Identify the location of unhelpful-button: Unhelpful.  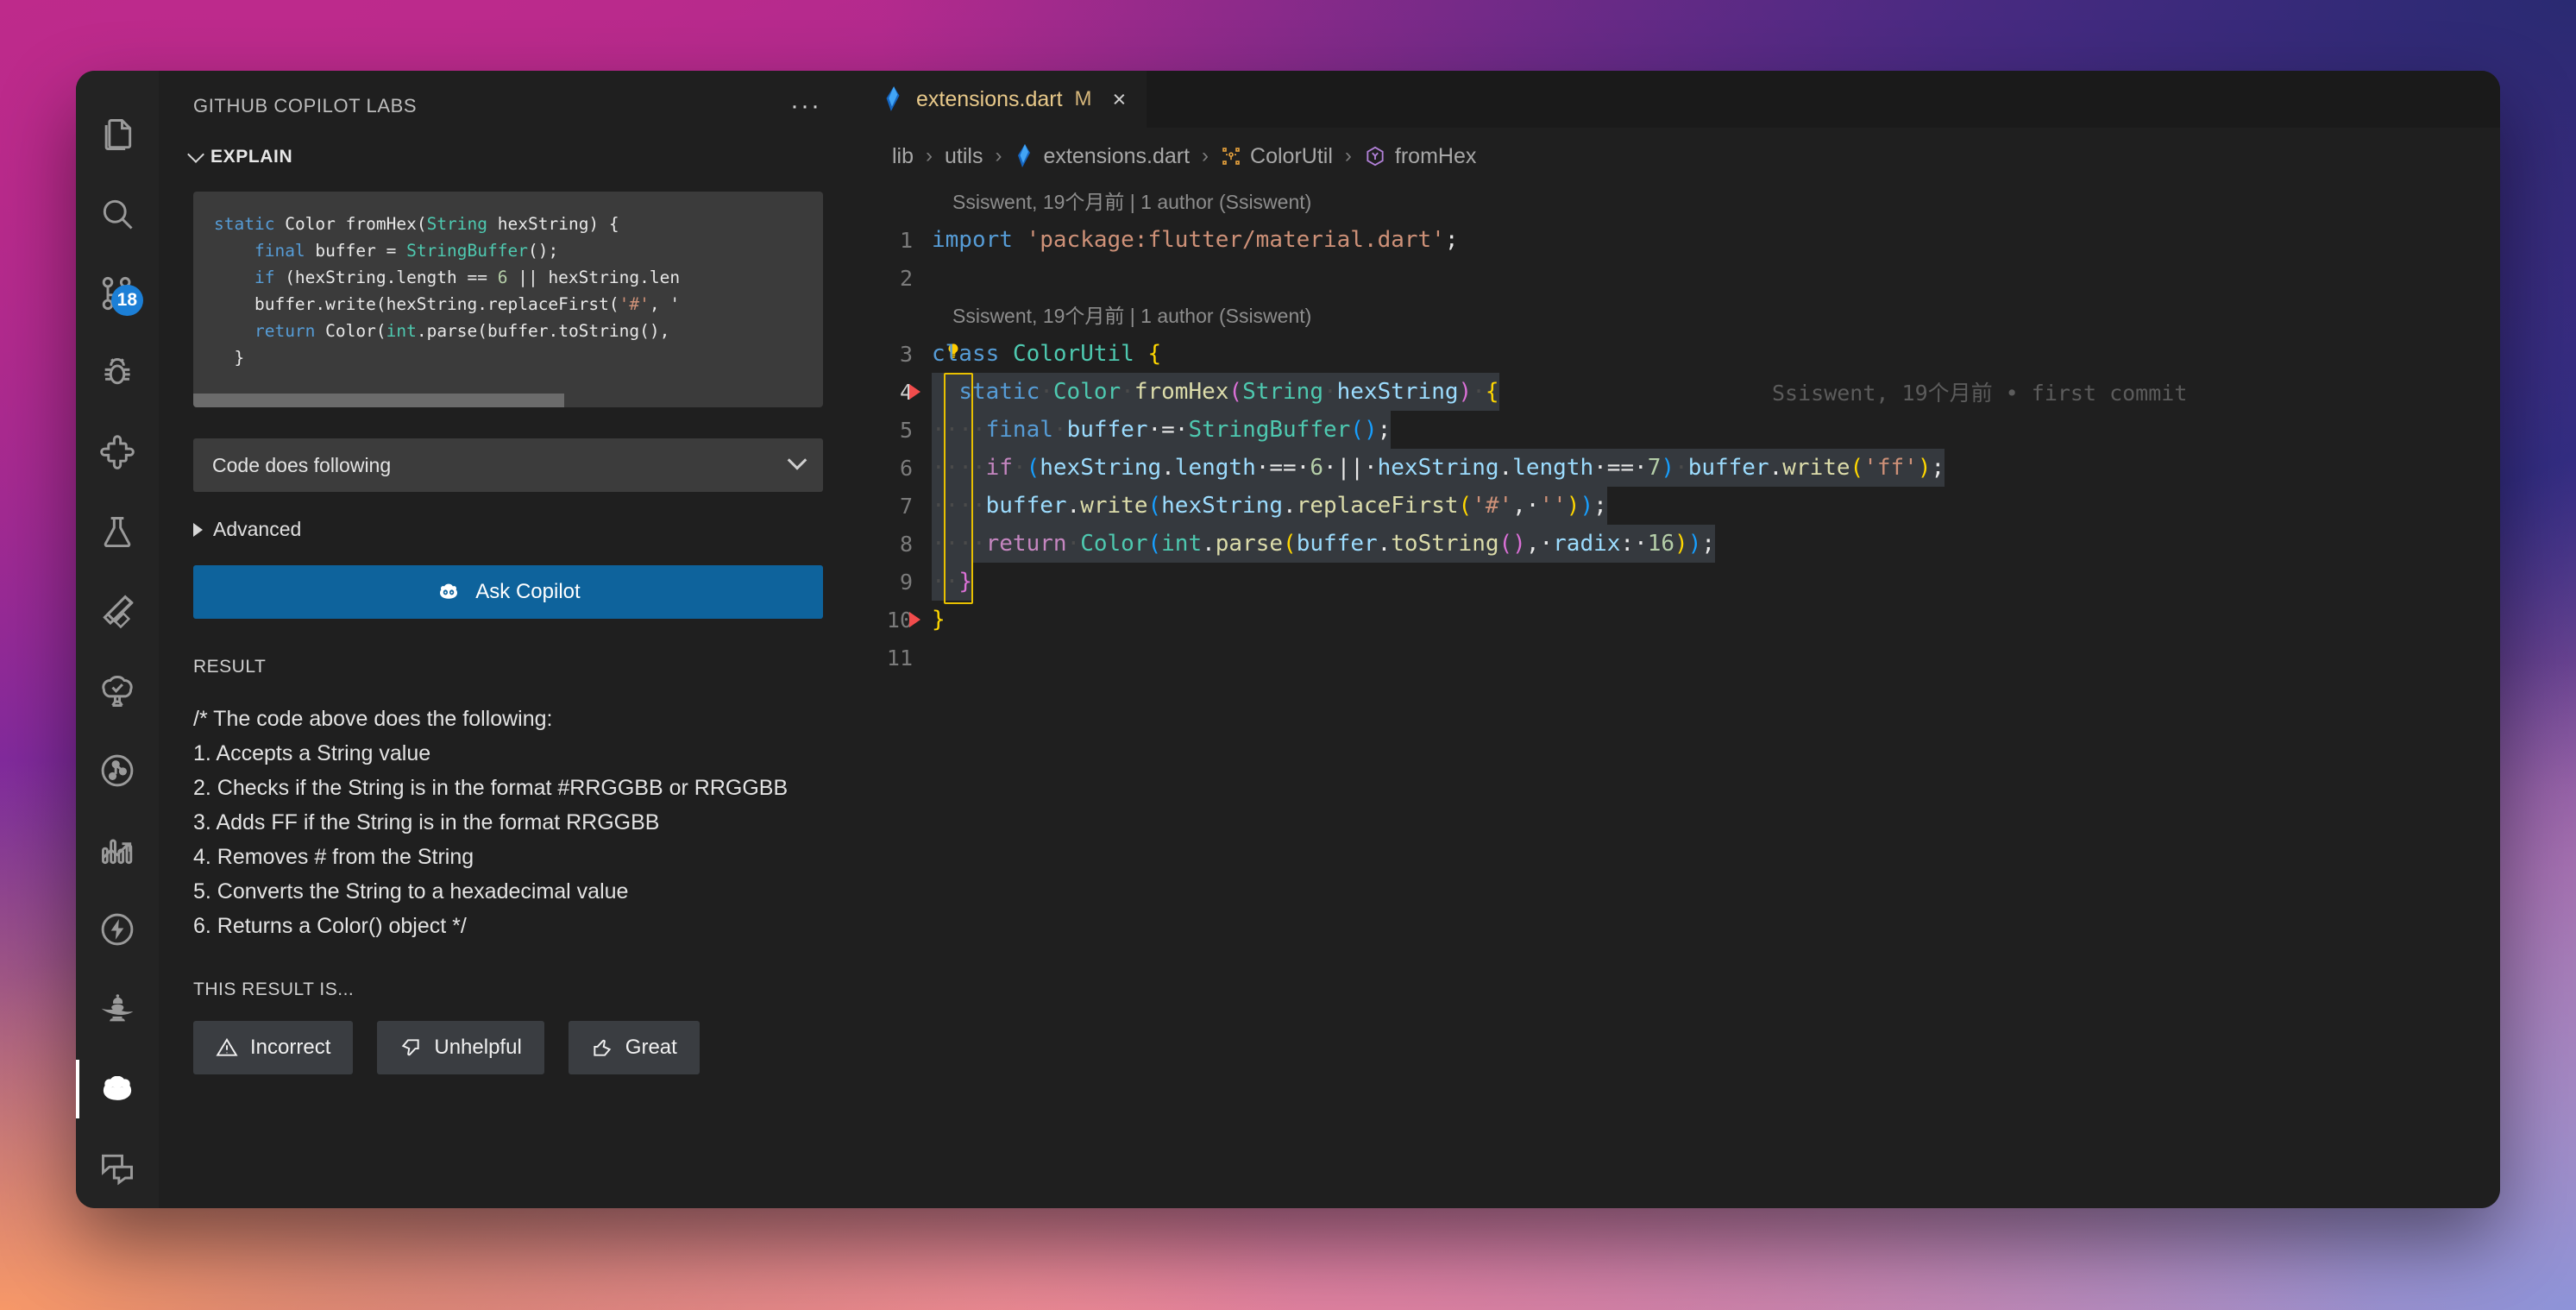
(461, 1047).